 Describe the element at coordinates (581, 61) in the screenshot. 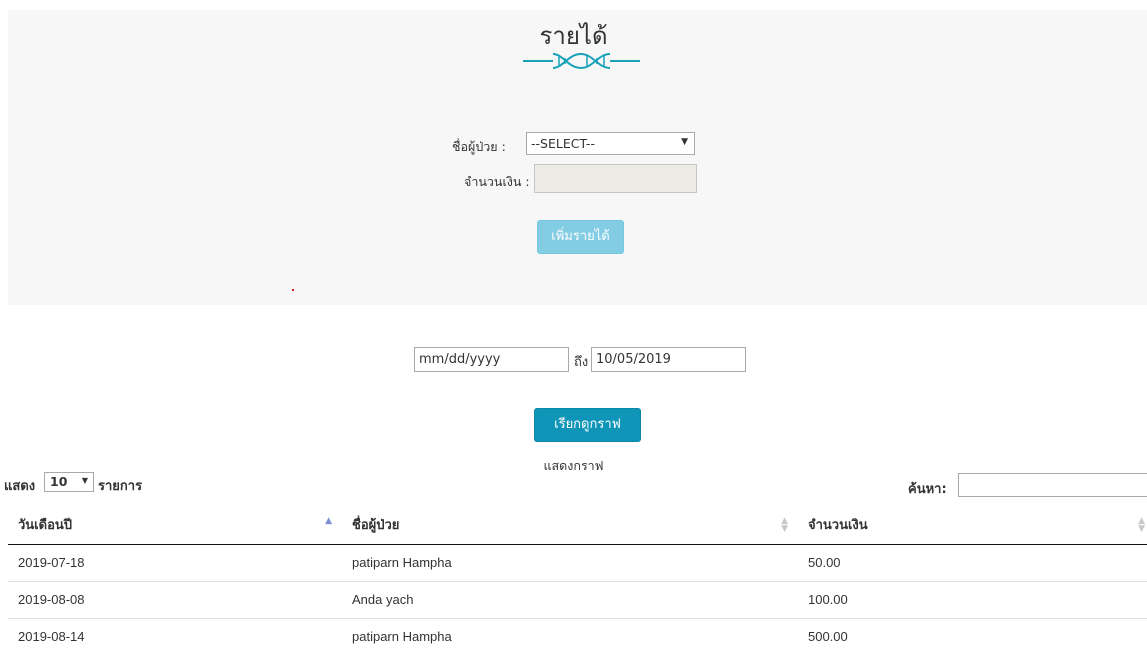

I see `dna-icon` at that location.